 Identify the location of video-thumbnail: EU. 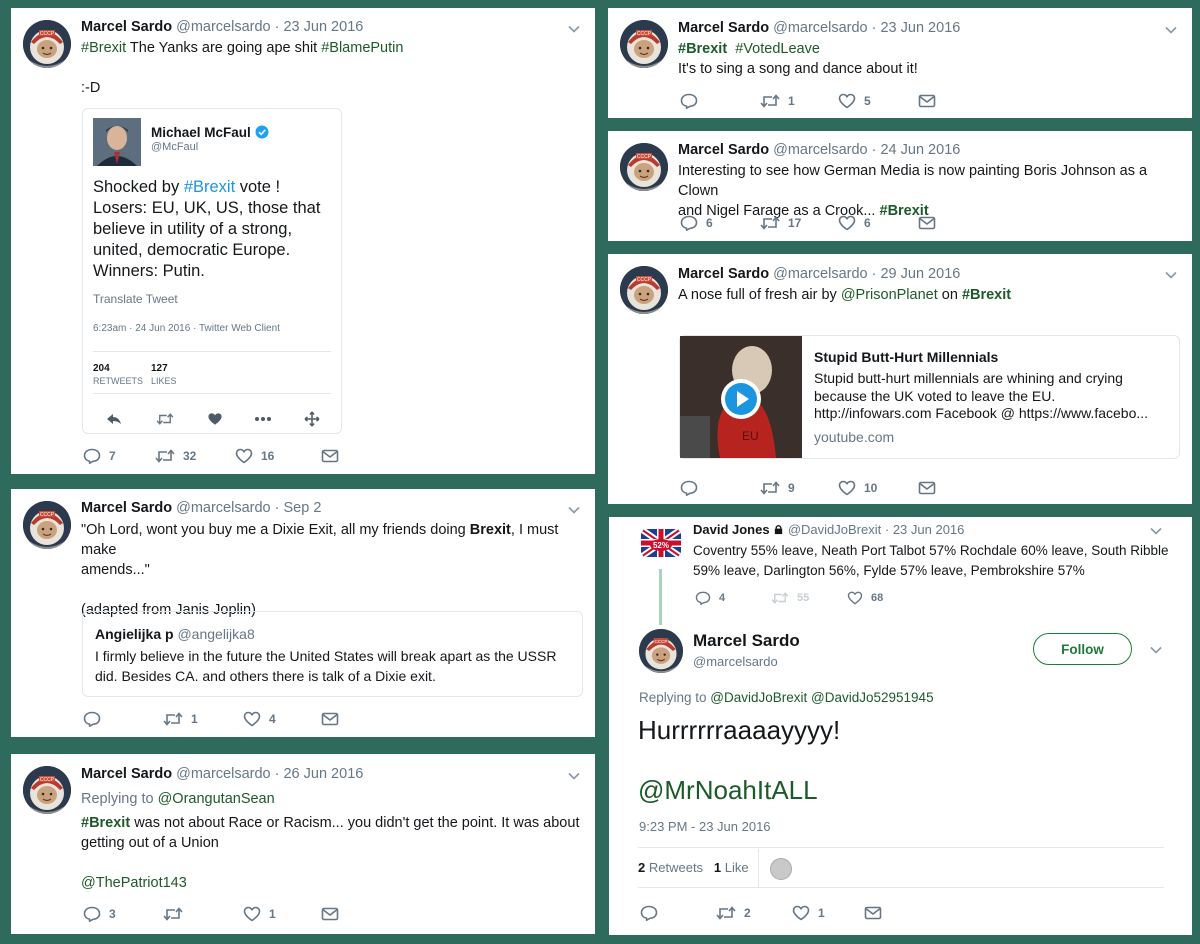
(741, 397).